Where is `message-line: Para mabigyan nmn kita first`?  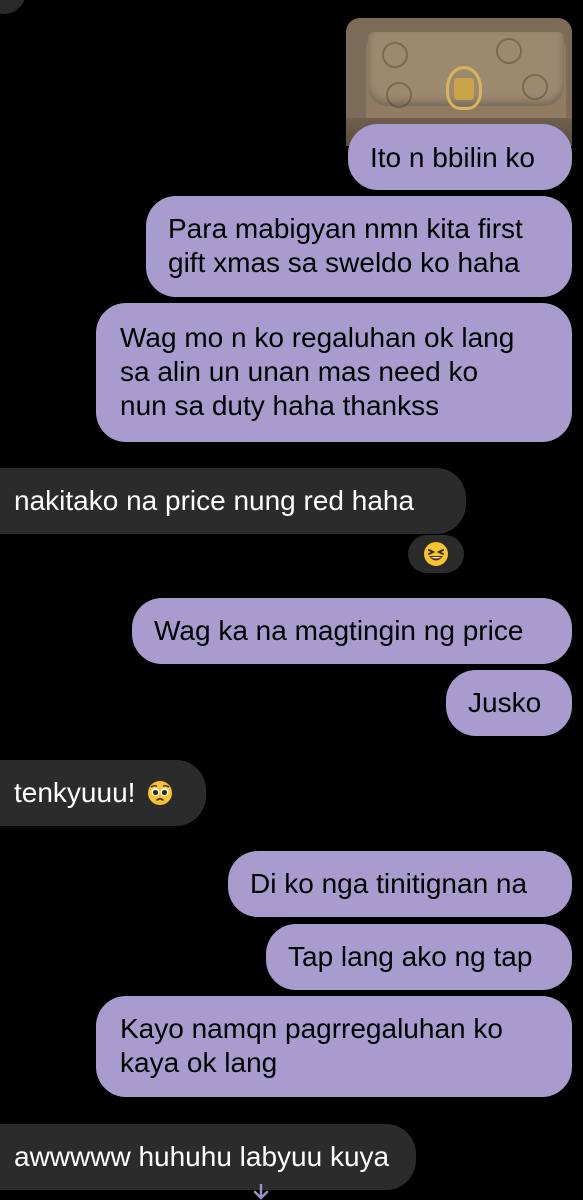
message-line: Para mabigyan nmn kita first is located at coordinates (345, 228).